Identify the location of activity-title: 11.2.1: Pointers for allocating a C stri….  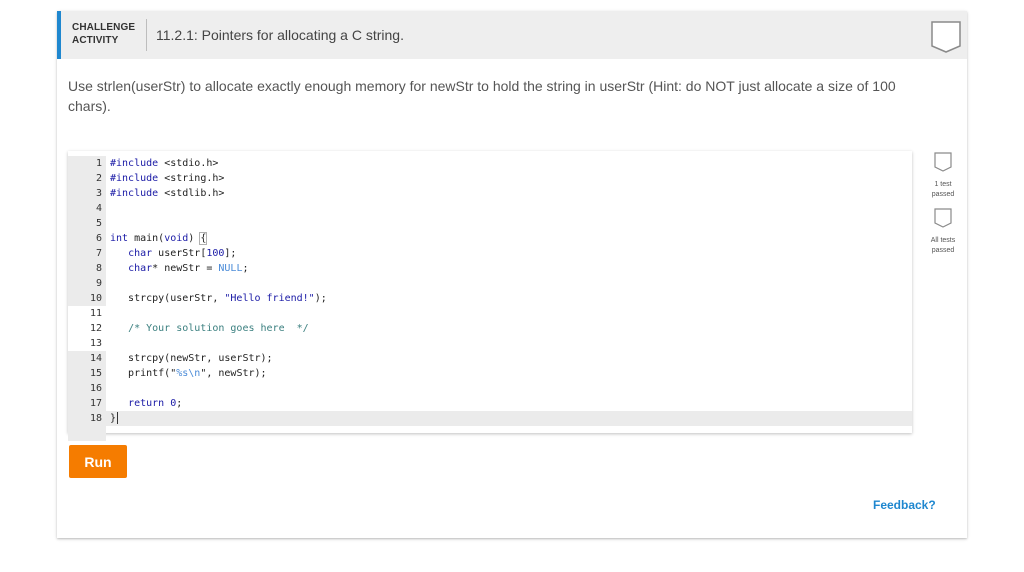
(280, 35).